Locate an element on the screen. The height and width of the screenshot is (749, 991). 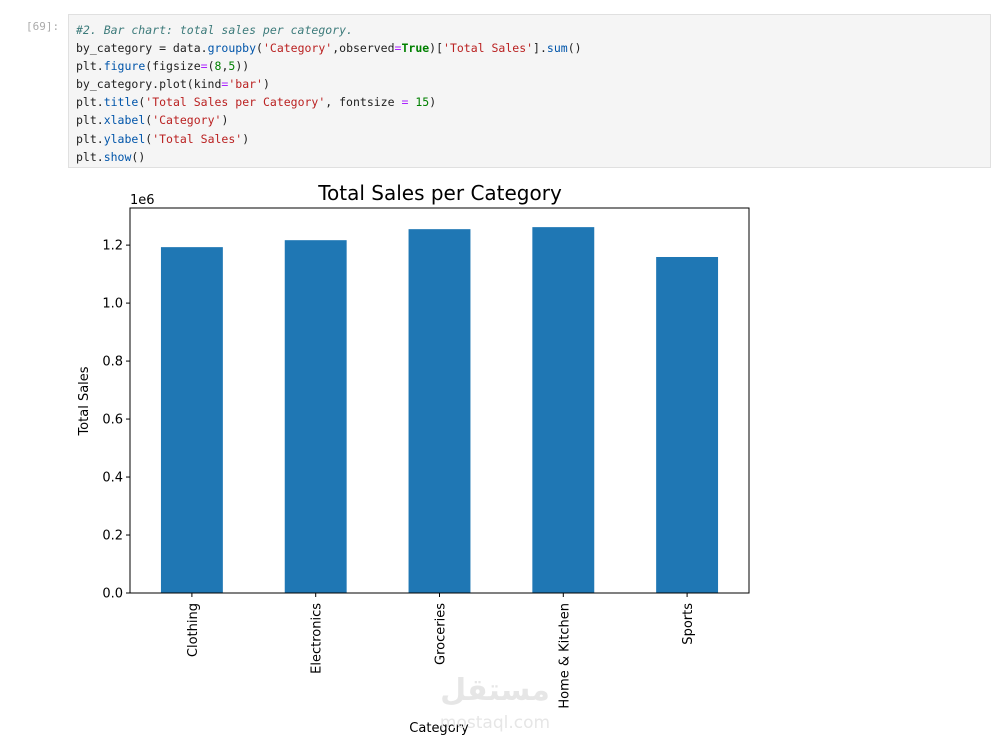
y-tick-label: 0.2 is located at coordinates (112, 536).